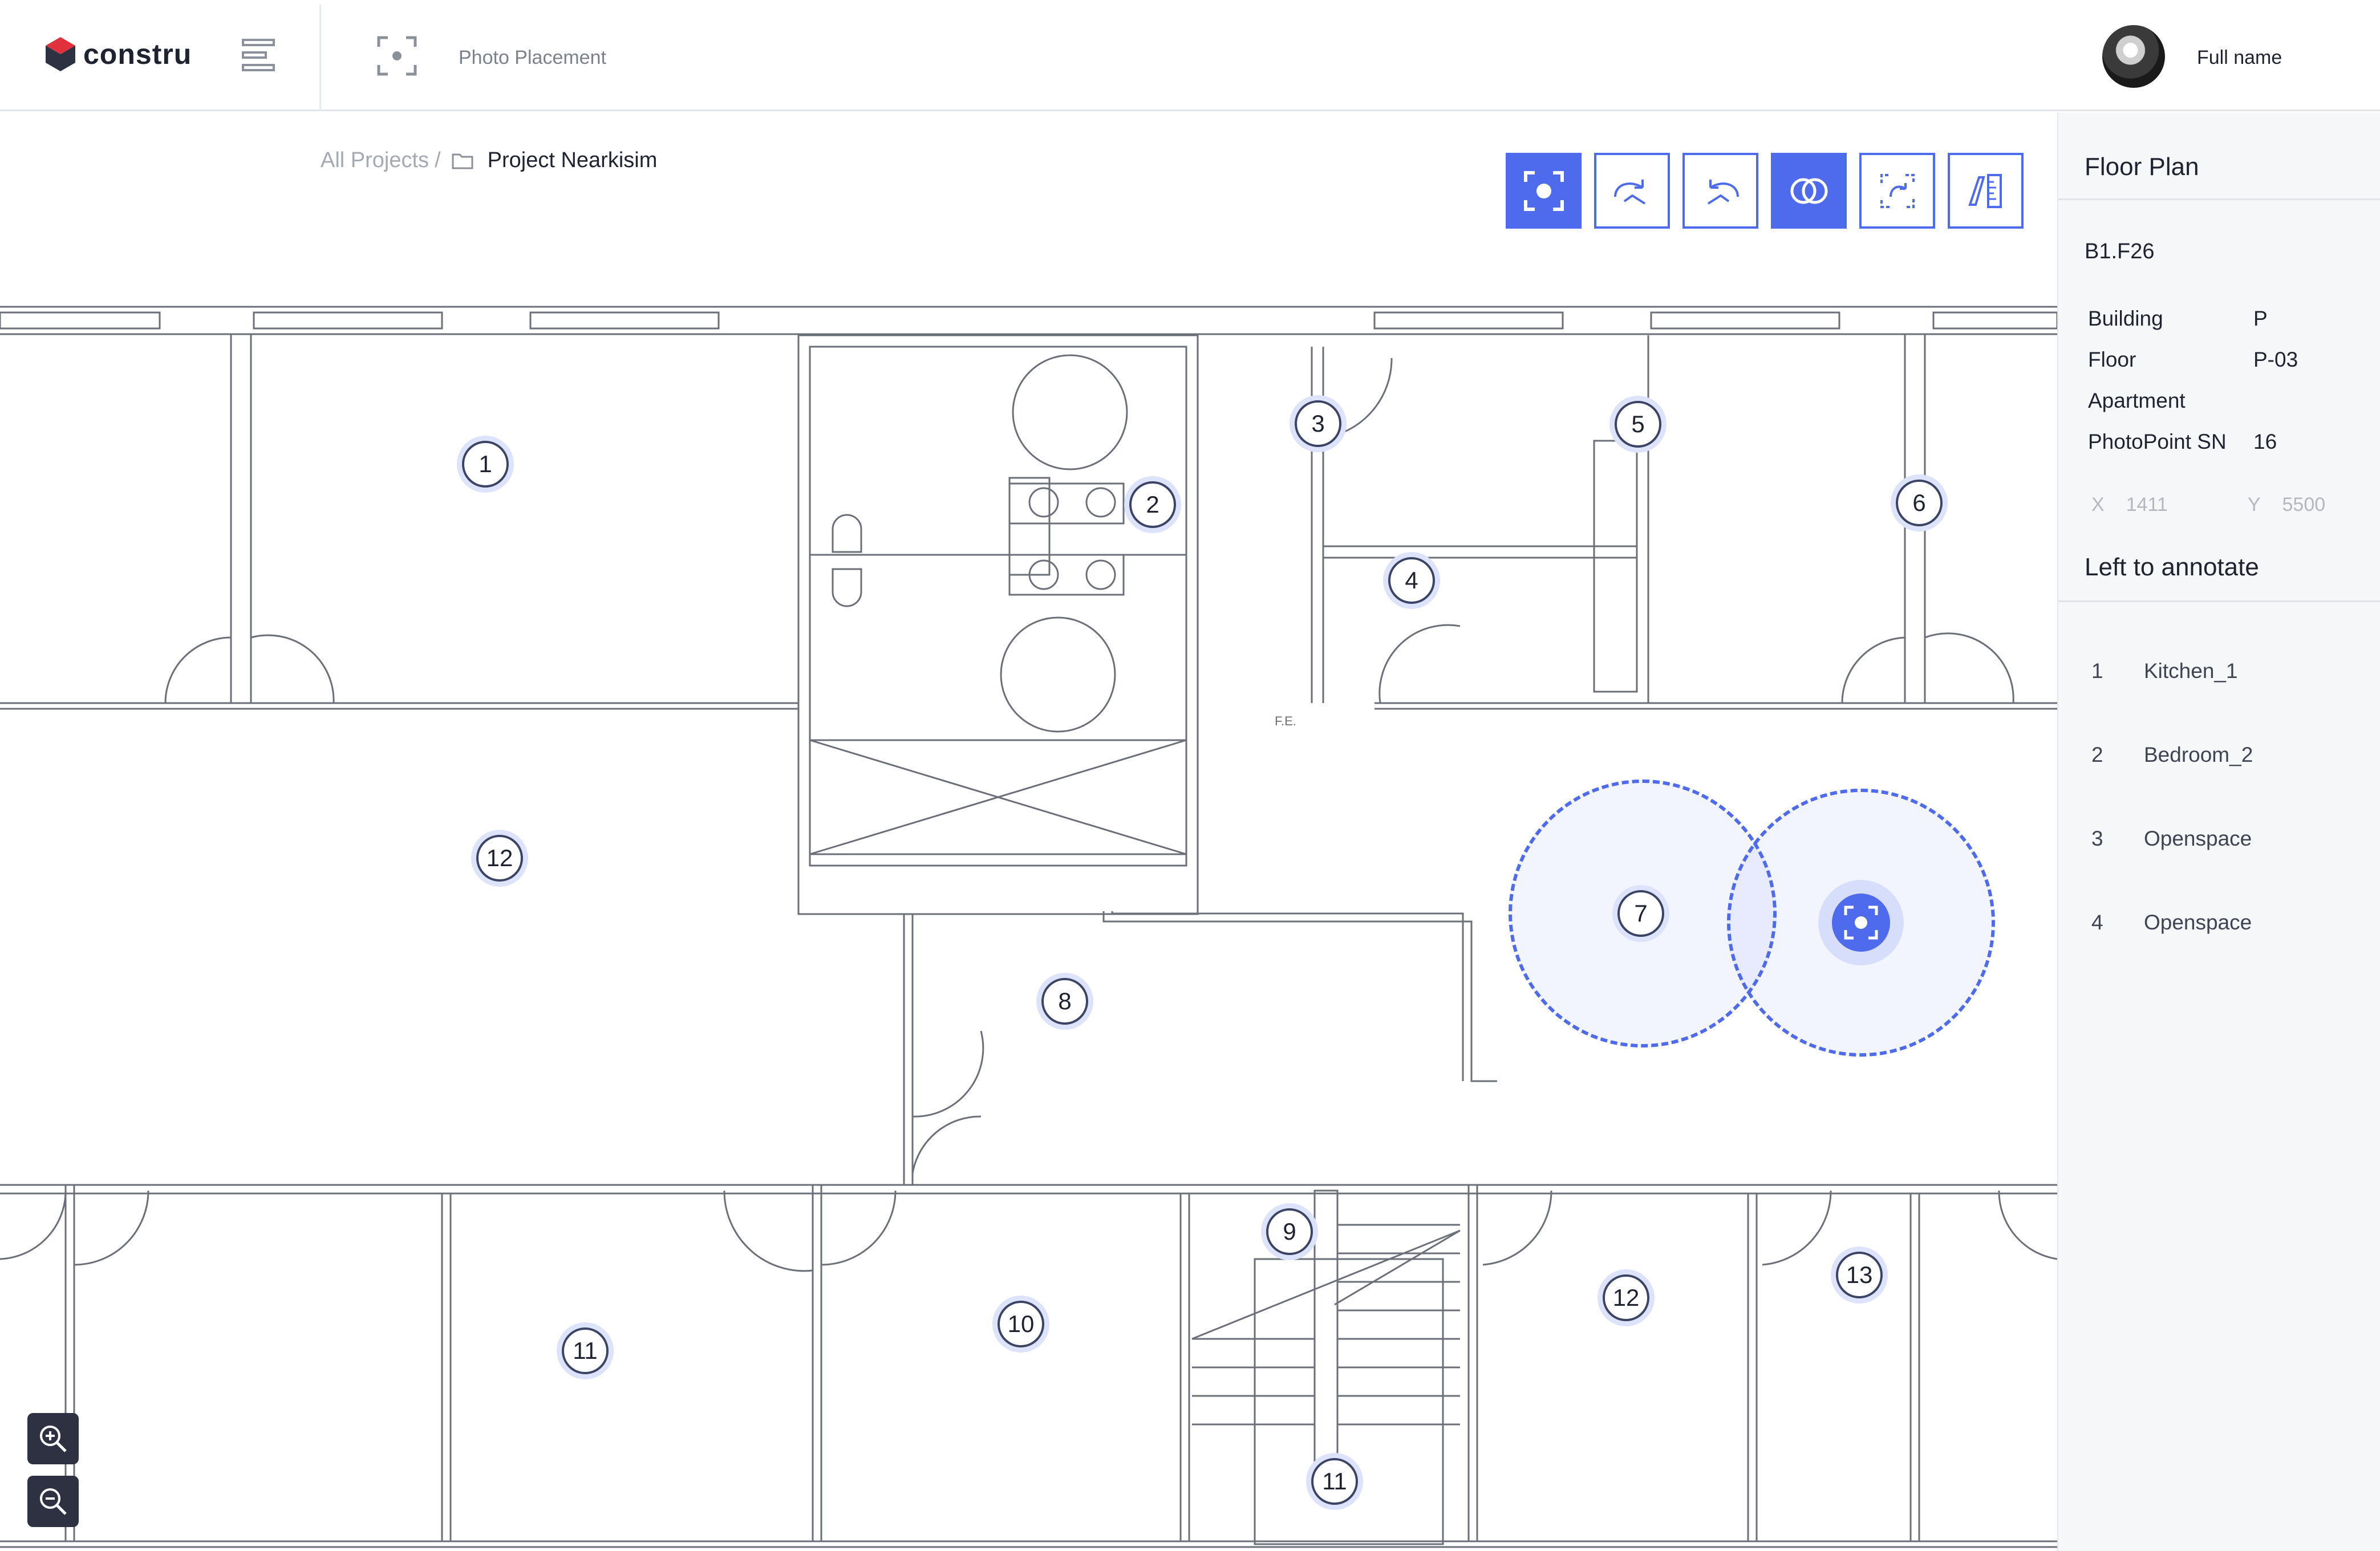 This screenshot has height=1551, width=2380. I want to click on annotate-item: 4 Openspace, so click(2171, 923).